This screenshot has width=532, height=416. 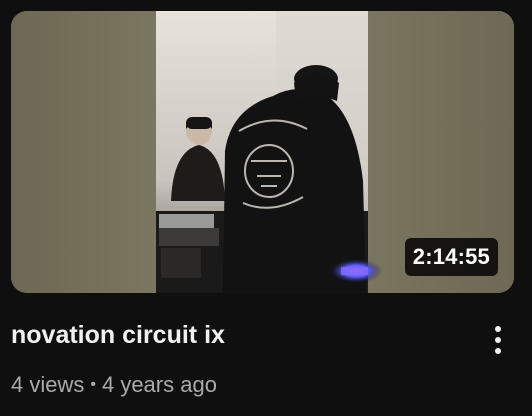 I want to click on video-title: novation circuit ix, so click(x=246, y=335).